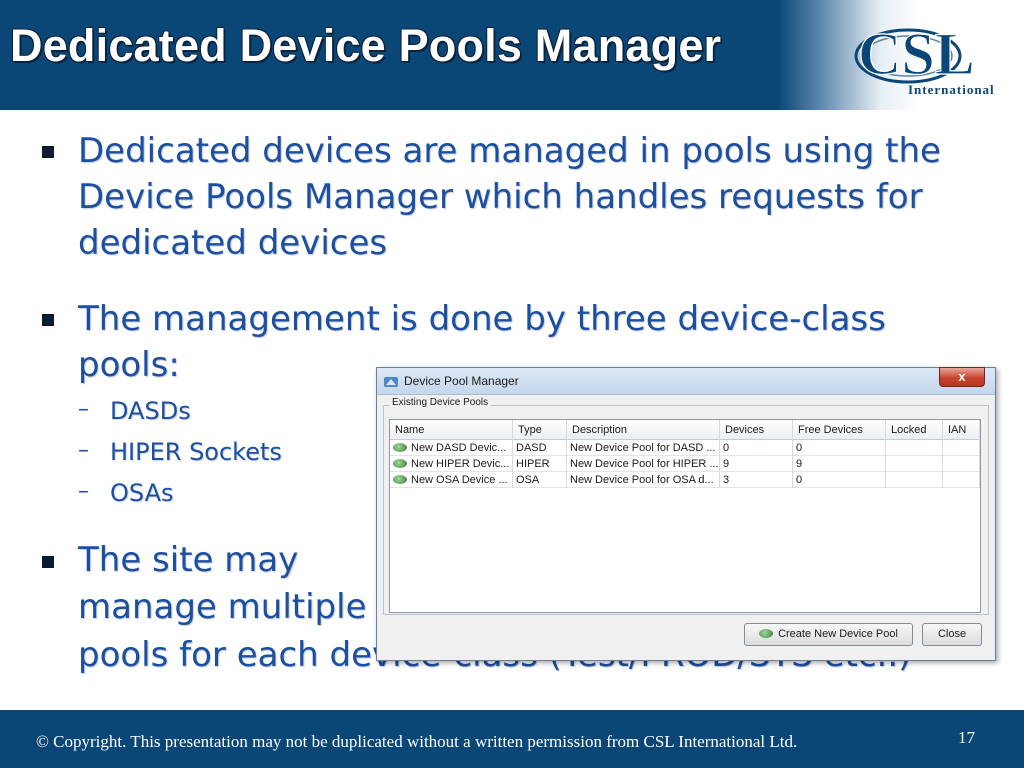 The height and width of the screenshot is (768, 1024). Describe the element at coordinates (839, 464) in the screenshot. I see `cell-free-devices: 9` at that location.